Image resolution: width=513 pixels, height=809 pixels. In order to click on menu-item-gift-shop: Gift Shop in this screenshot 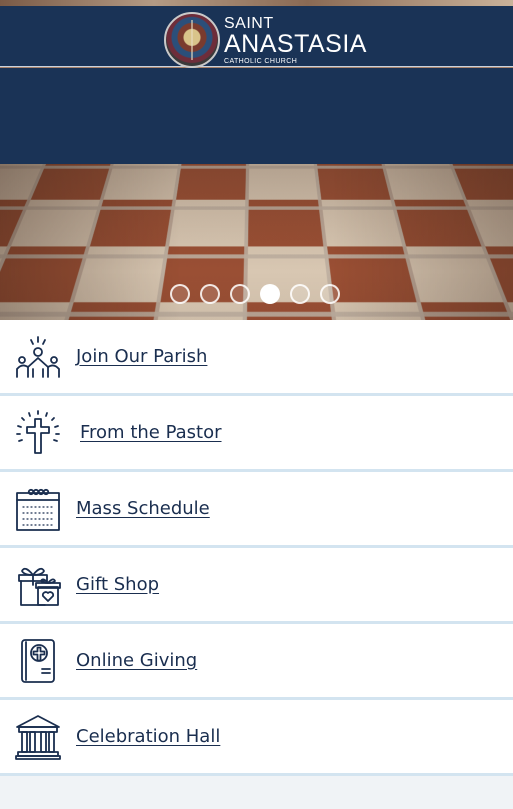, I will do `click(256, 586)`.